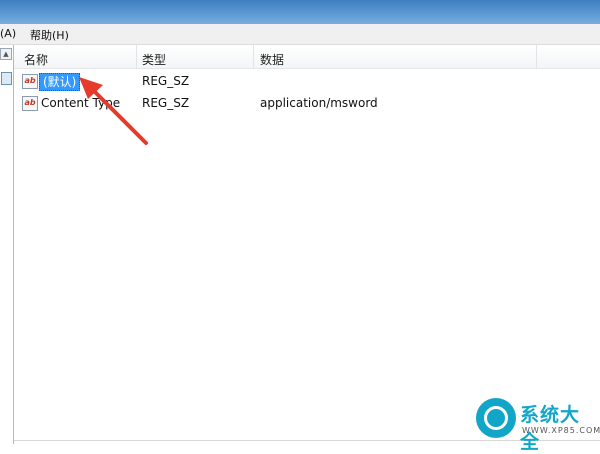 This screenshot has height=454, width=600. What do you see at coordinates (496, 418) in the screenshot?
I see `brand-logo-icon` at bounding box center [496, 418].